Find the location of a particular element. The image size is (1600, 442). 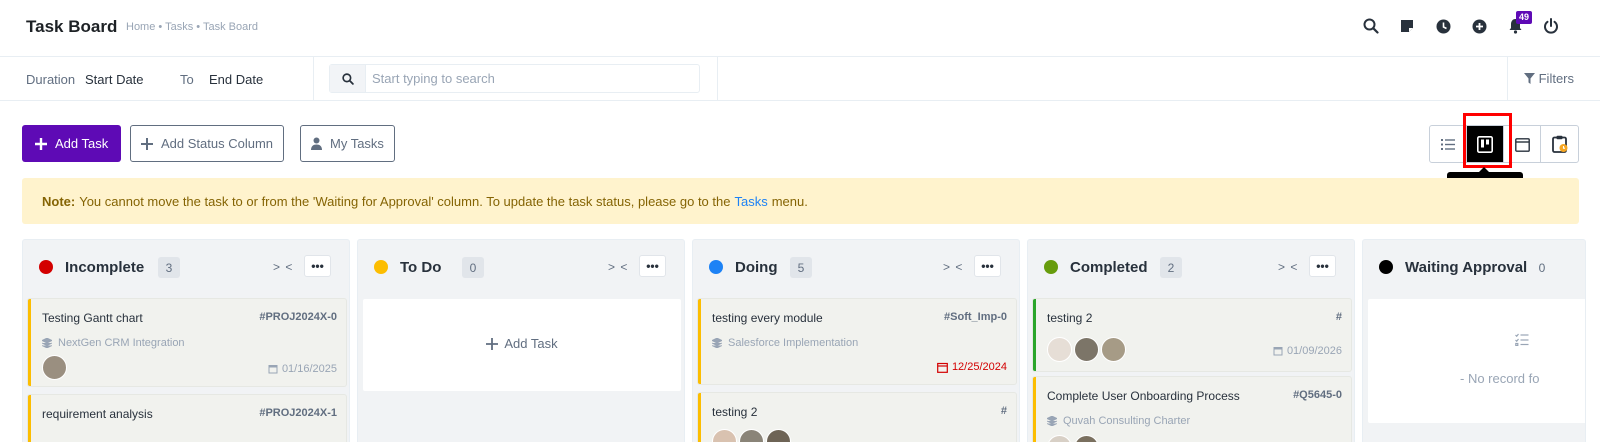

board-column-waiting-approval: Waiting Approval 0 - No record fo is located at coordinates (1474, 340).